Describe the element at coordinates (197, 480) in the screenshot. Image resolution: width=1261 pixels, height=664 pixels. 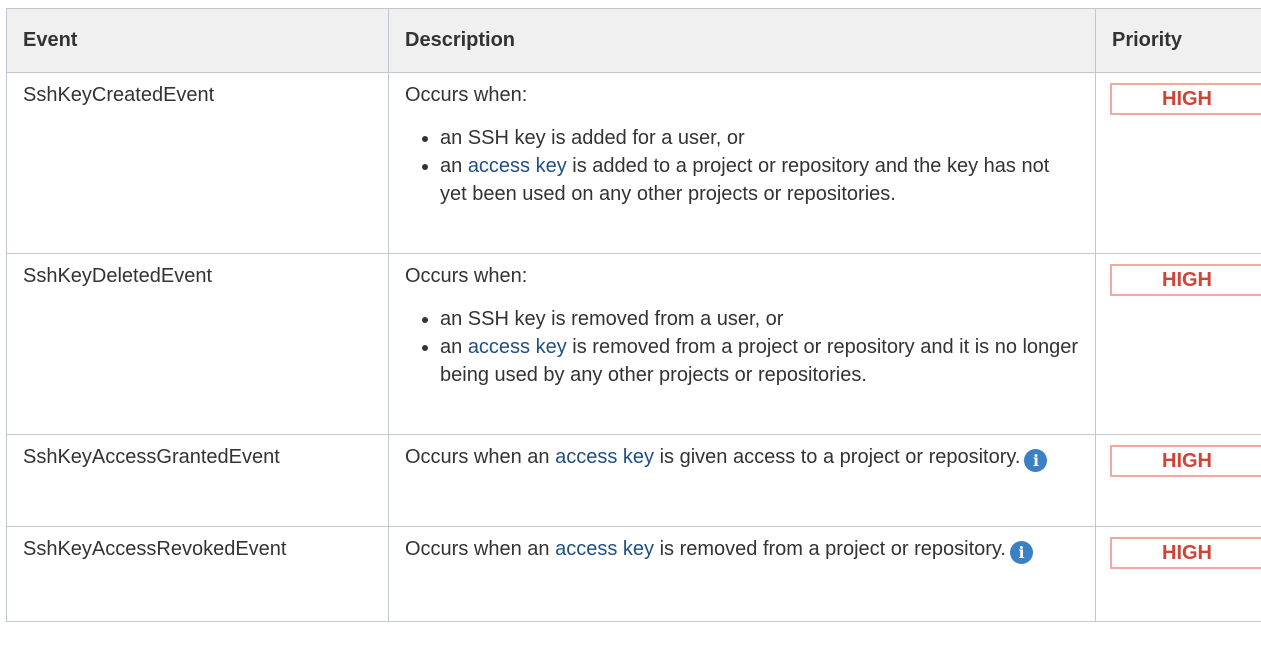
I see `event-name: SshKeyAccessGrantedEvent` at that location.